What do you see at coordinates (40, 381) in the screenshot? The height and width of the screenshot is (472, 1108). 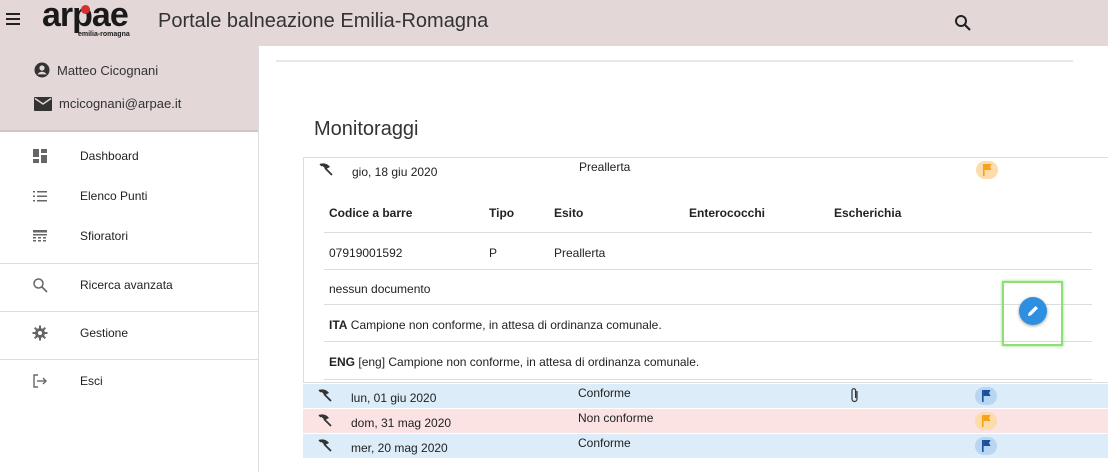 I see `logout-icon` at bounding box center [40, 381].